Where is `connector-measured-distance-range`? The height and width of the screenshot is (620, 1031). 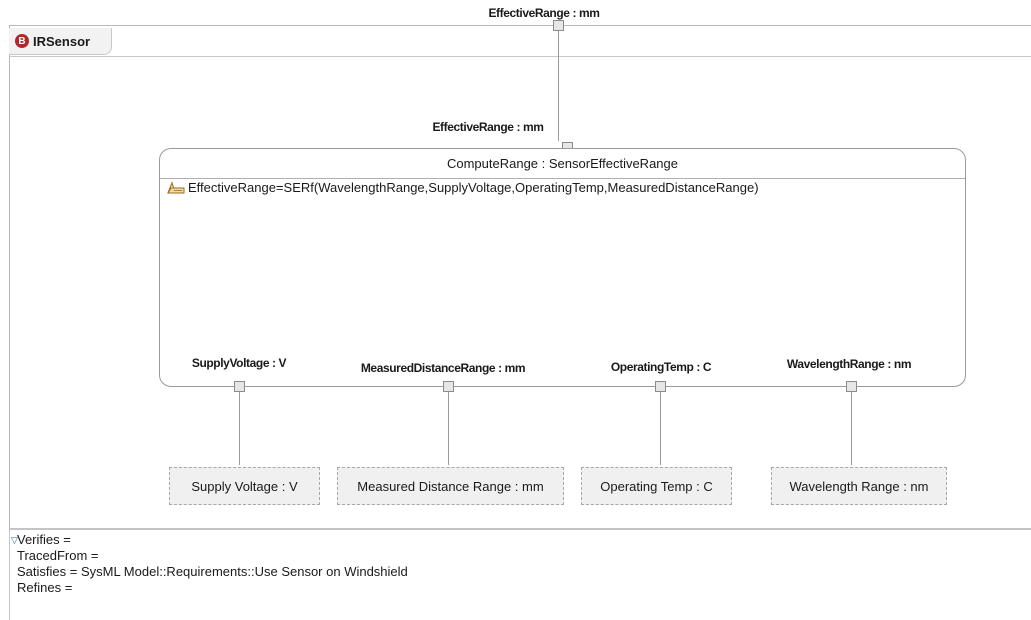
connector-measured-distance-range is located at coordinates (448, 428).